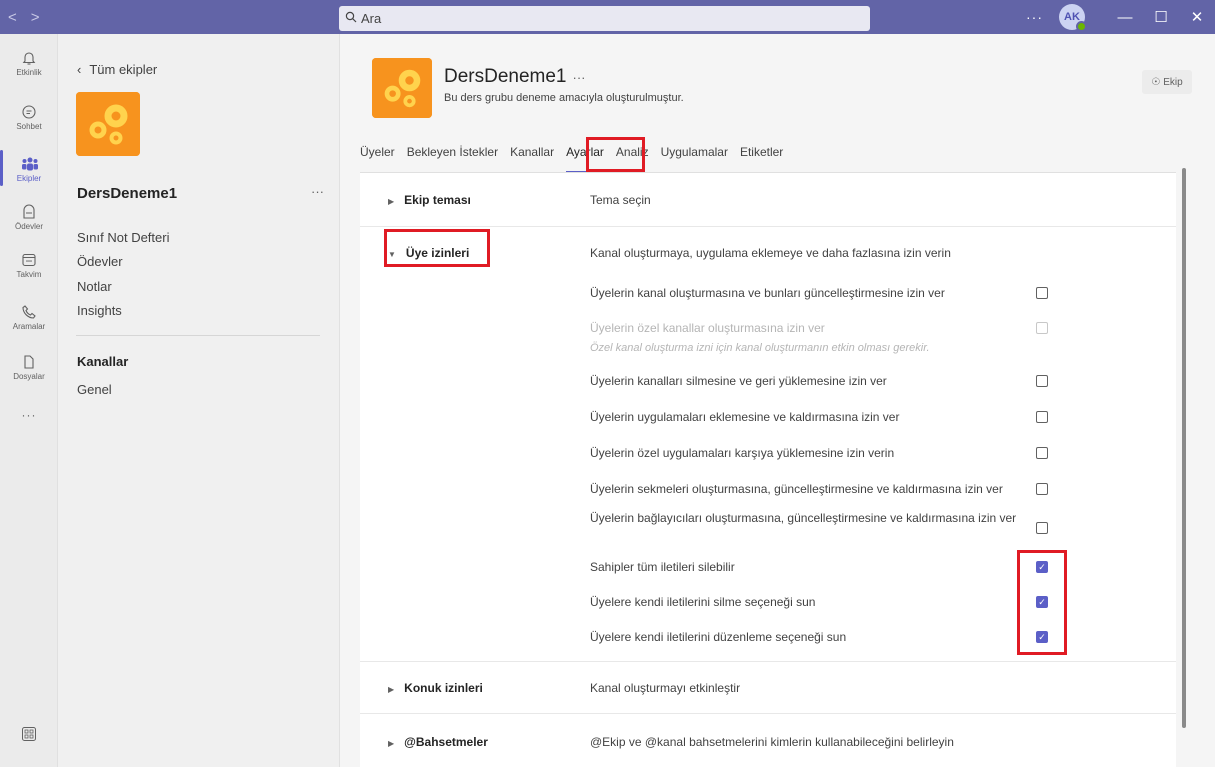 This screenshot has width=1215, height=767. What do you see at coordinates (579, 77) in the screenshot?
I see `title-more-options-icon: ···` at bounding box center [579, 77].